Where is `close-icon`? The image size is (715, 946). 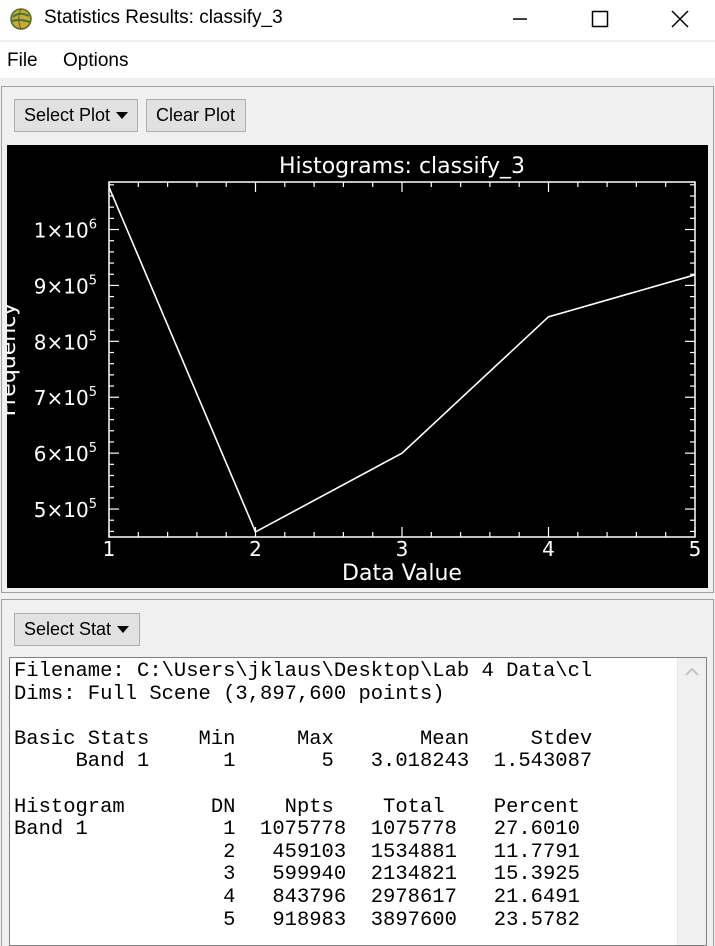
close-icon is located at coordinates (680, 19).